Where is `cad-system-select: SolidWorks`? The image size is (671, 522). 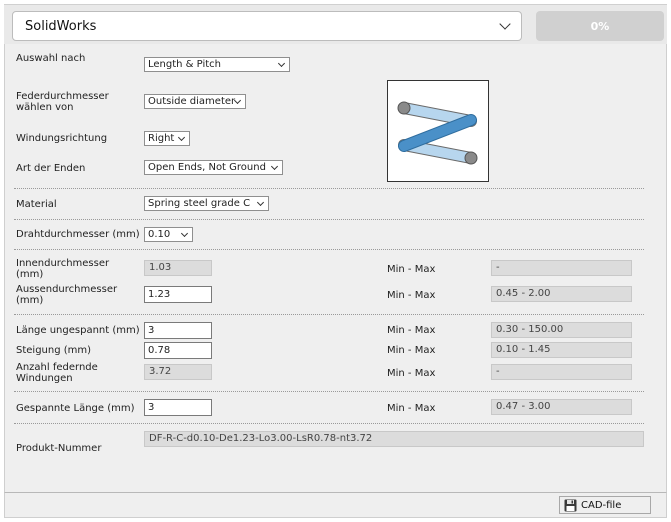
cad-system-select: SolidWorks is located at coordinates (267, 26).